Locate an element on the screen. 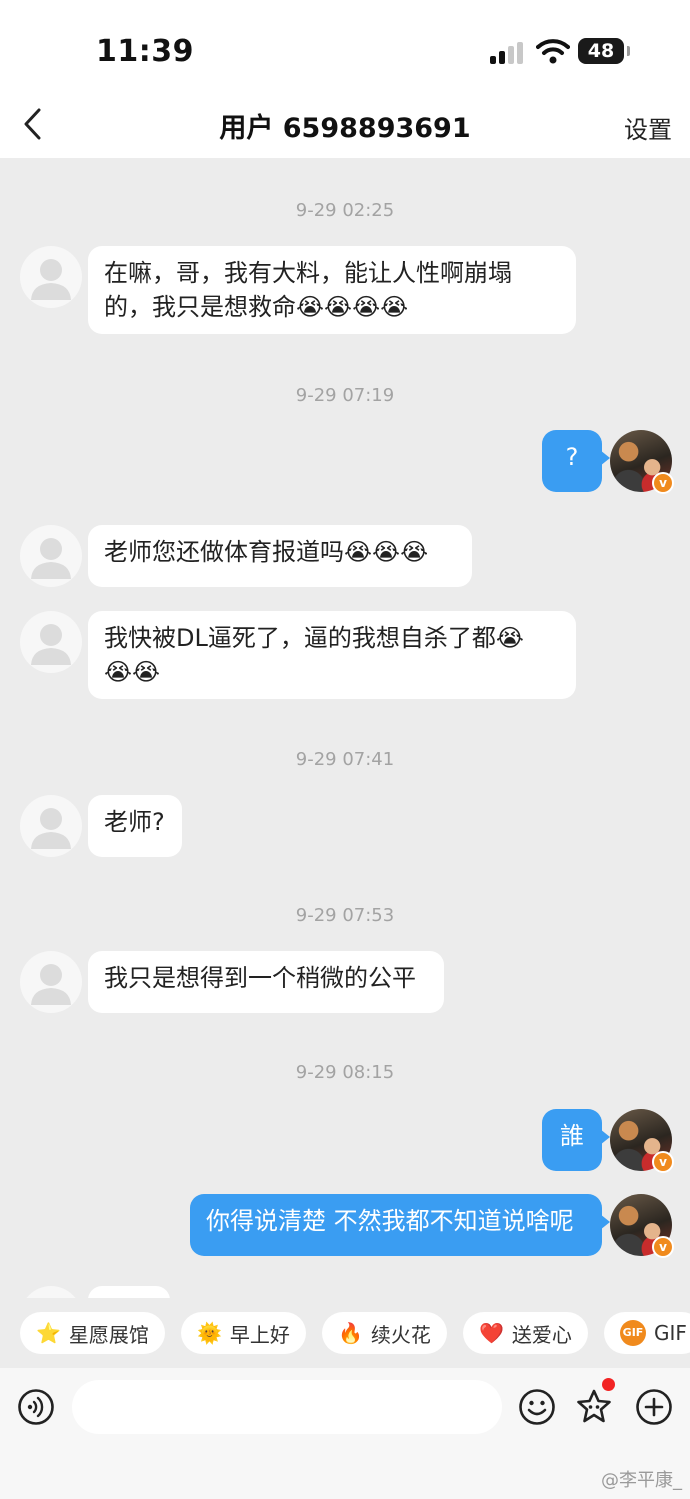 The height and width of the screenshot is (1499, 690). message-timestamp: 9-29 07:41 is located at coordinates (345, 759).